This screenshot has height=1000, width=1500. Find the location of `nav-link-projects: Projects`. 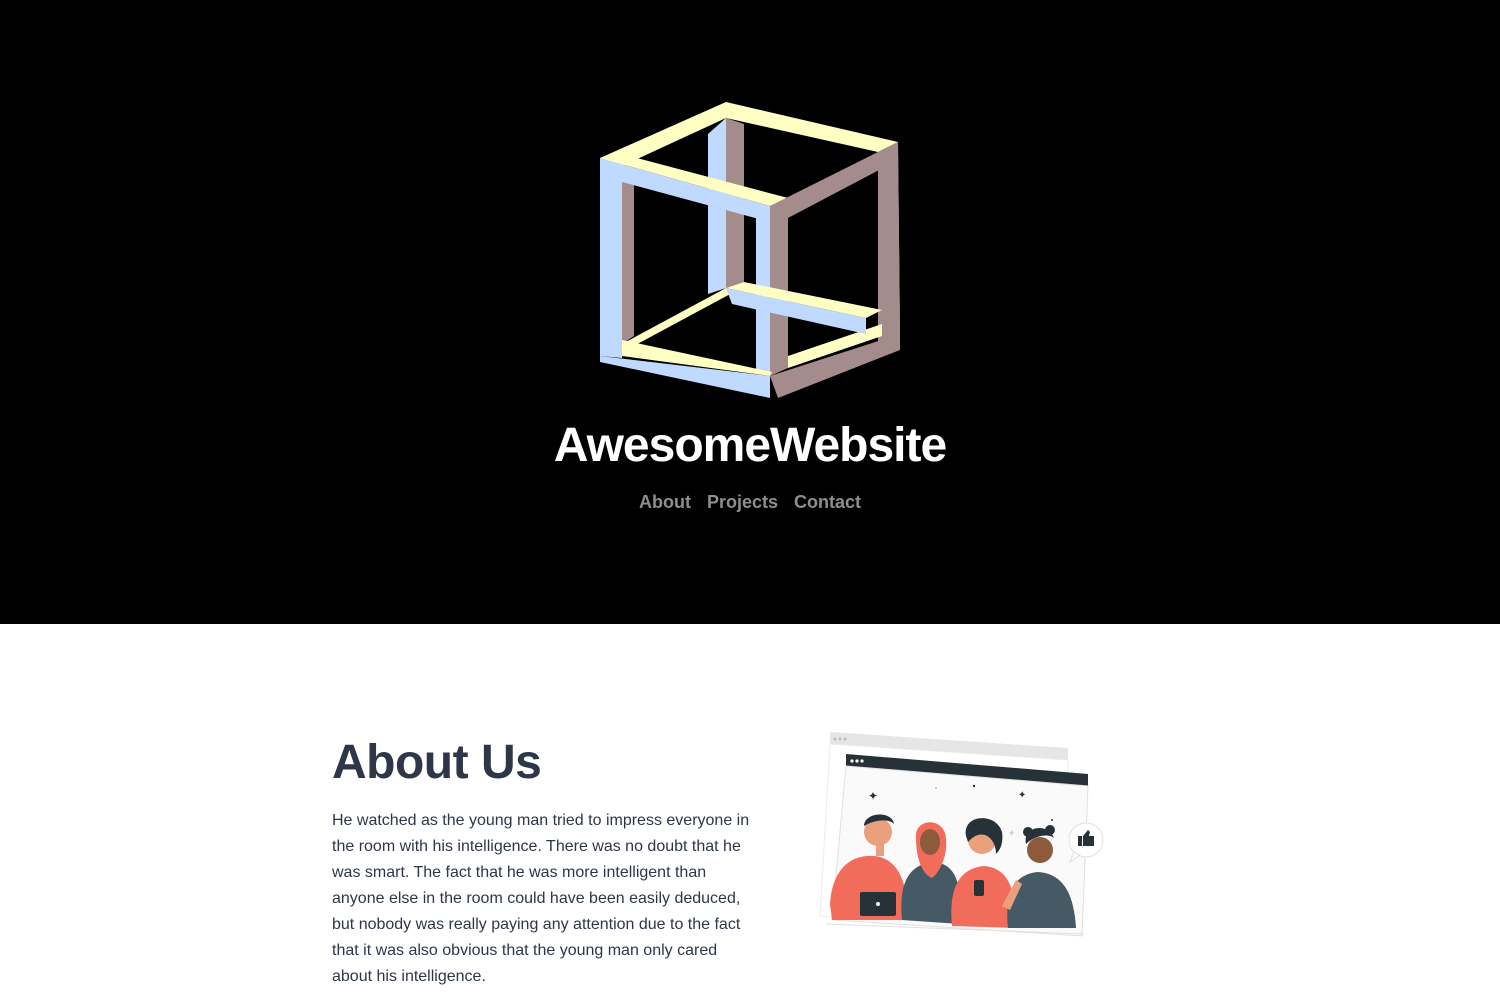

nav-link-projects: Projects is located at coordinates (742, 502).